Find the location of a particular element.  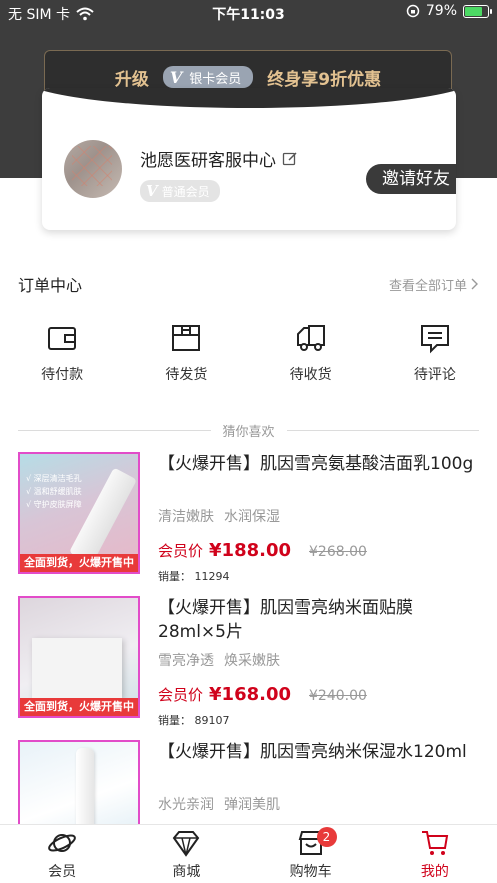

product-tag: 雪亮净透 is located at coordinates (186, 661).